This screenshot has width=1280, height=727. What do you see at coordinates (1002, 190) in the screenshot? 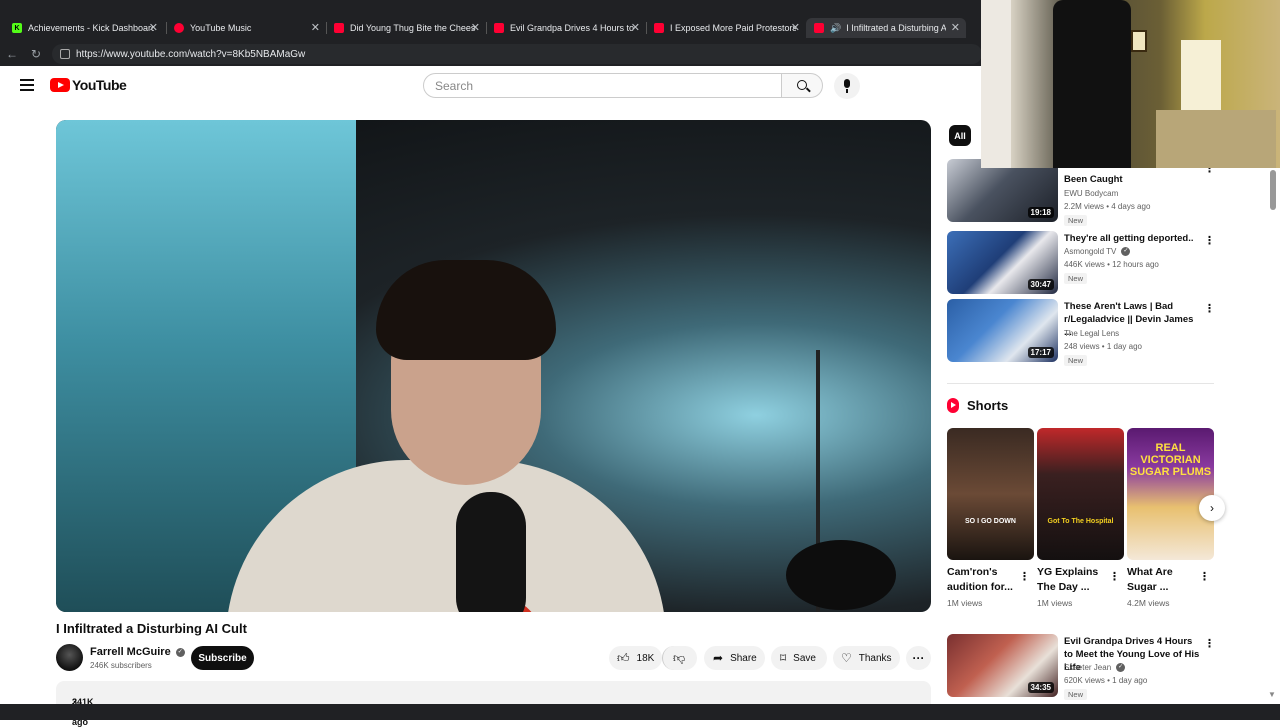
I see `video-thumbnail: 19:18` at bounding box center [1002, 190].